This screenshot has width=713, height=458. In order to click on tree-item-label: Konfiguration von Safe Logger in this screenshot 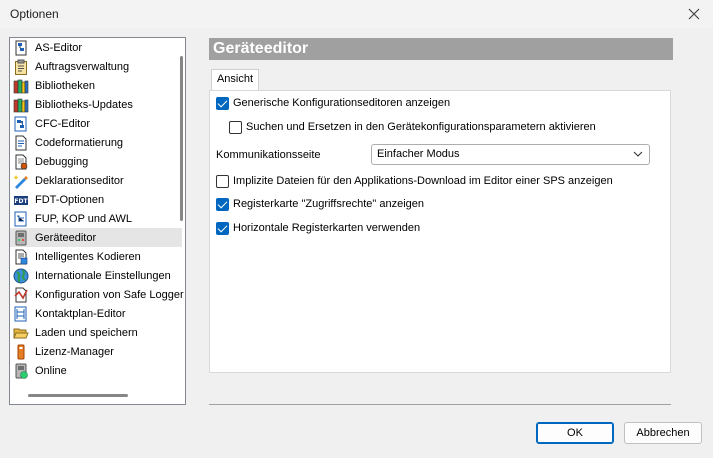, I will do `click(109, 294)`.